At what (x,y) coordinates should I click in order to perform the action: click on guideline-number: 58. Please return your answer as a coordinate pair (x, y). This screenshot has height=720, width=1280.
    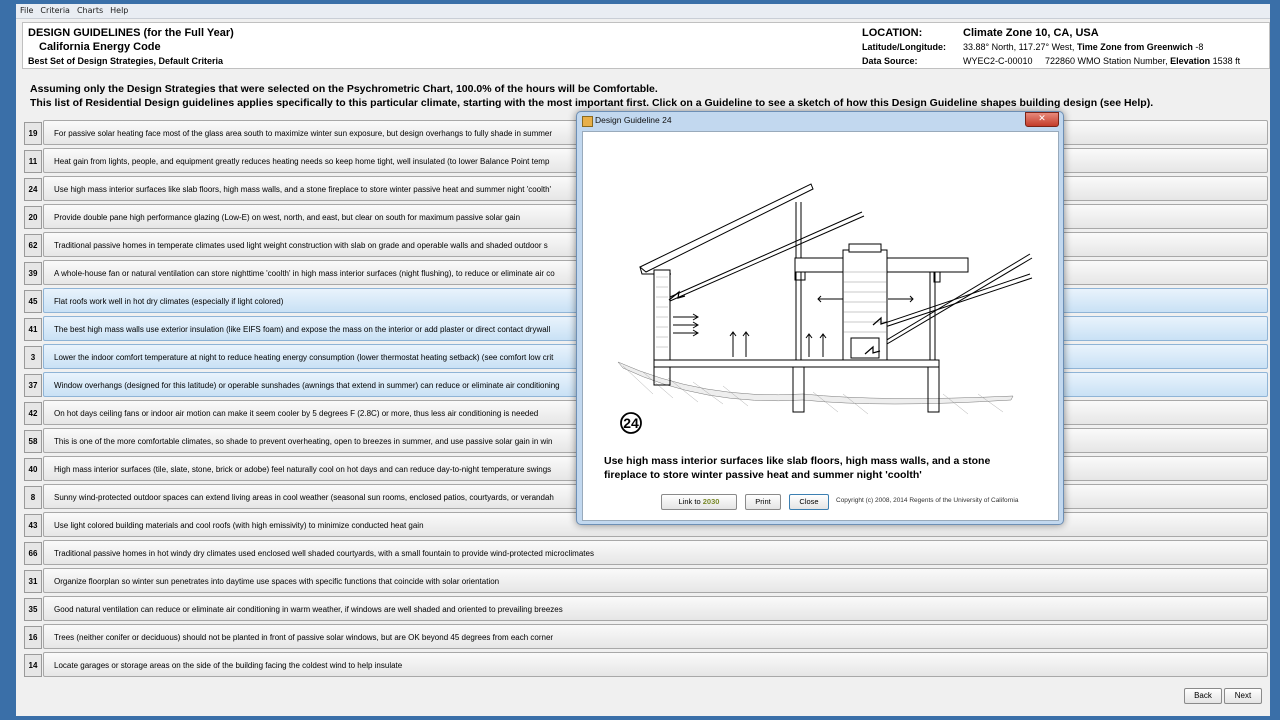
    Looking at the image, I should click on (33, 441).